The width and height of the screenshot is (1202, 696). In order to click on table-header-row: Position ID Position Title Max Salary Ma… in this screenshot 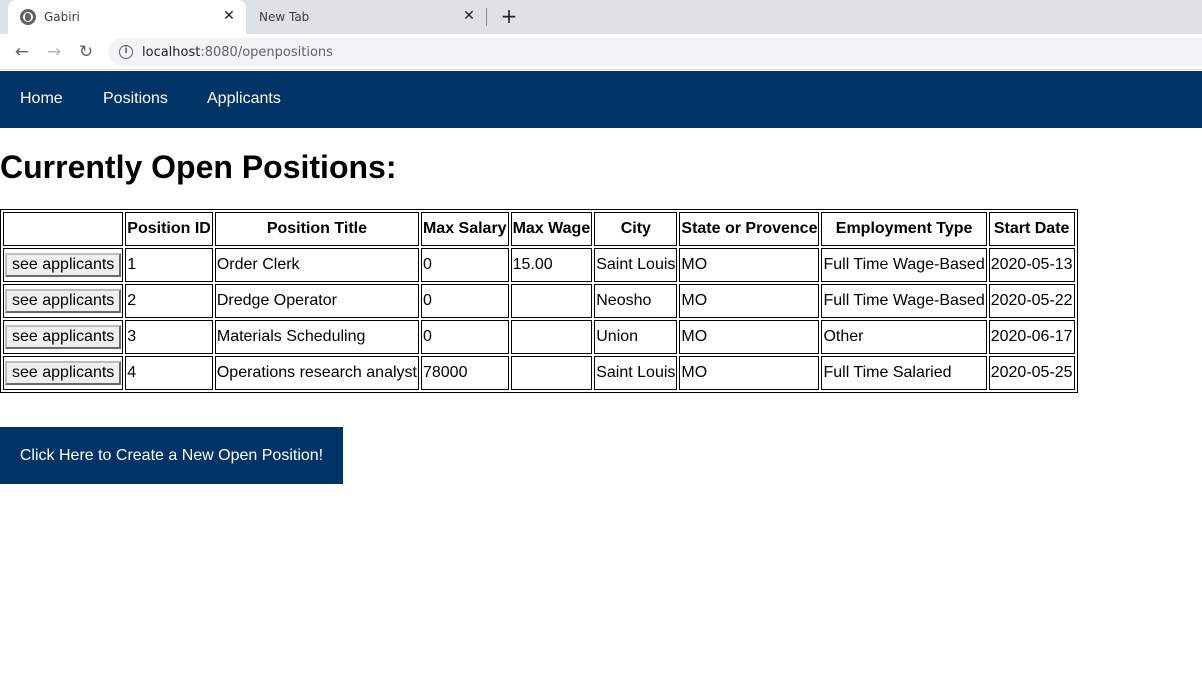, I will do `click(539, 229)`.